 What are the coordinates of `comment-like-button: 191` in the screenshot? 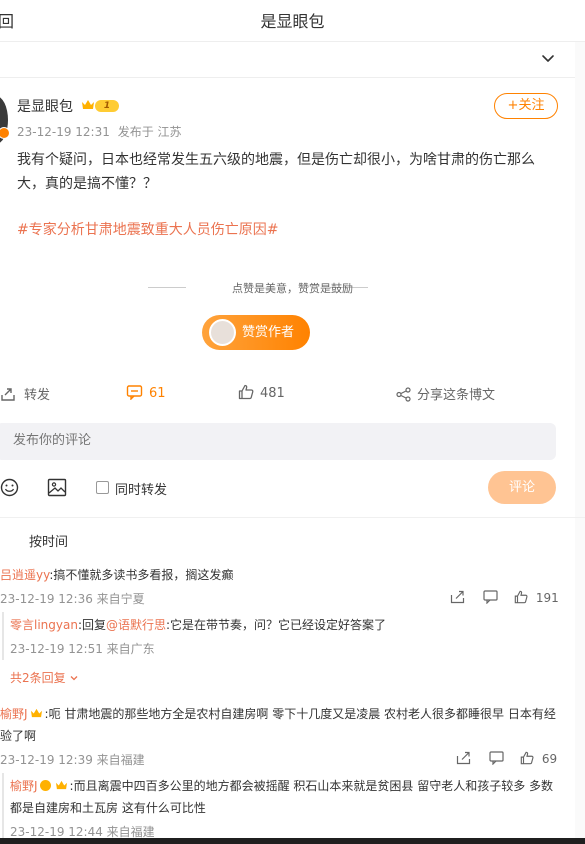 It's located at (536, 597).